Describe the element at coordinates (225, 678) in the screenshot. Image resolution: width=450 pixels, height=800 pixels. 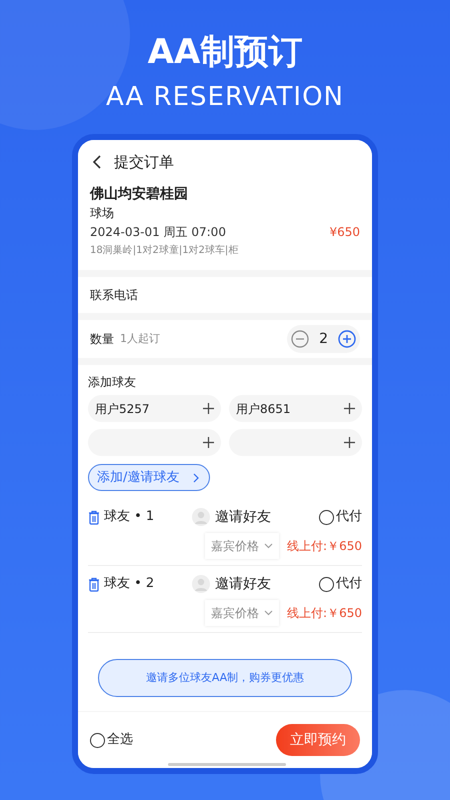
I see `promo-banner: 邀请多位球友AA制，购券更优惠` at that location.